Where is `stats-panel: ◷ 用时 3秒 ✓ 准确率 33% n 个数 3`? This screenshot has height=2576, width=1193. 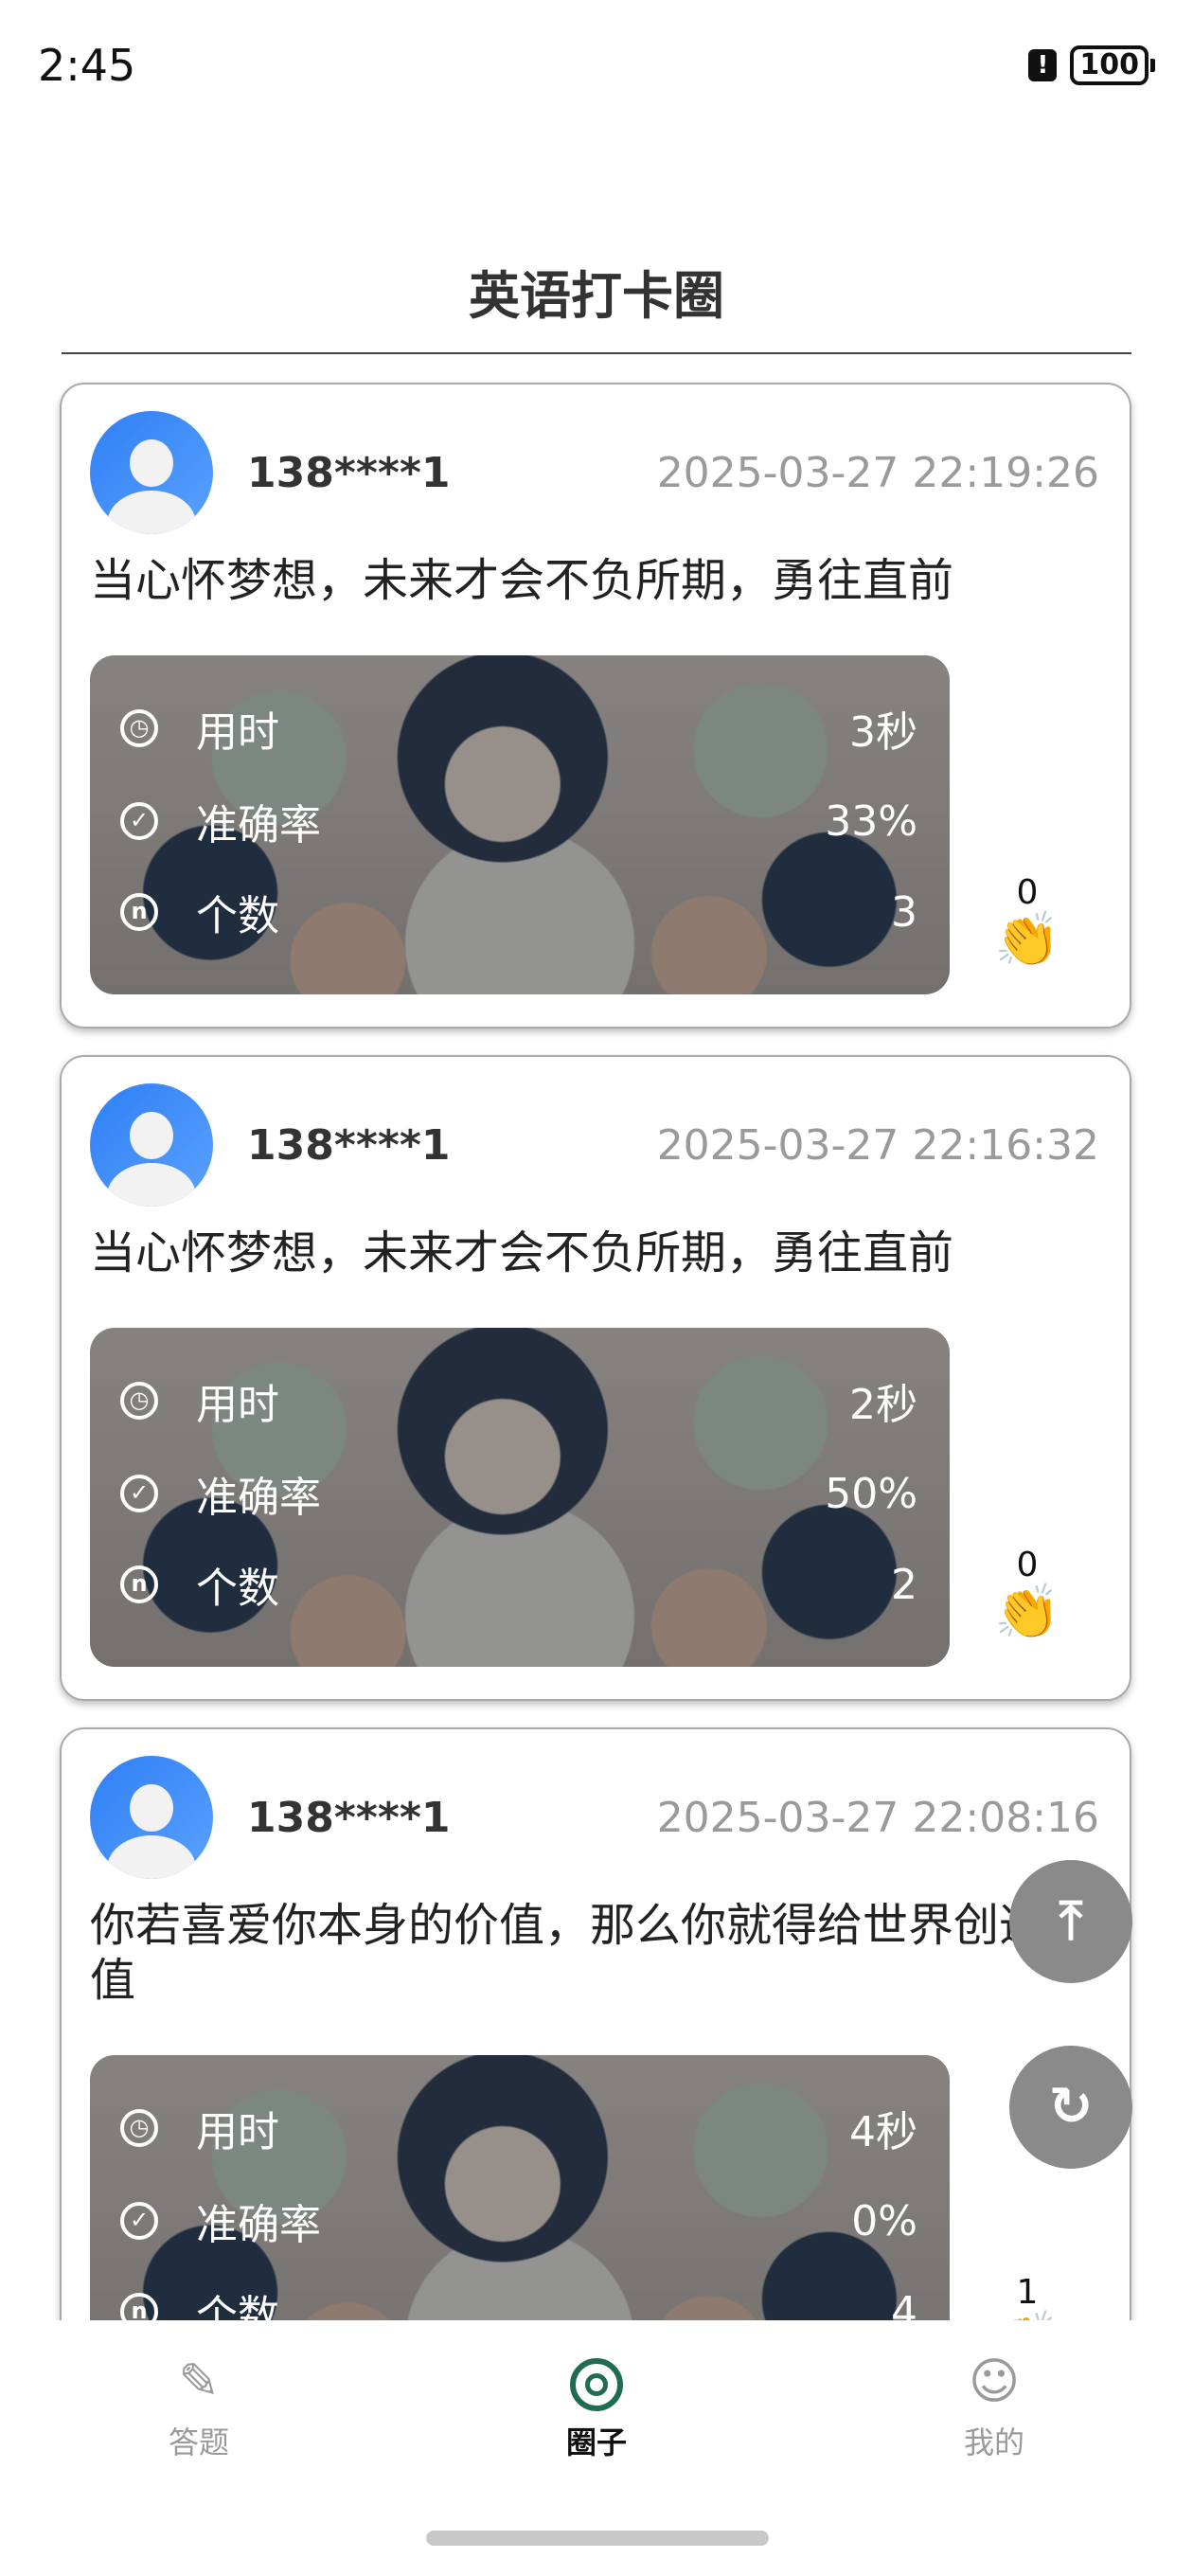
stats-panel: ◷ 用时 3秒 ✓ 准确率 33% n 个数 3 is located at coordinates (520, 824).